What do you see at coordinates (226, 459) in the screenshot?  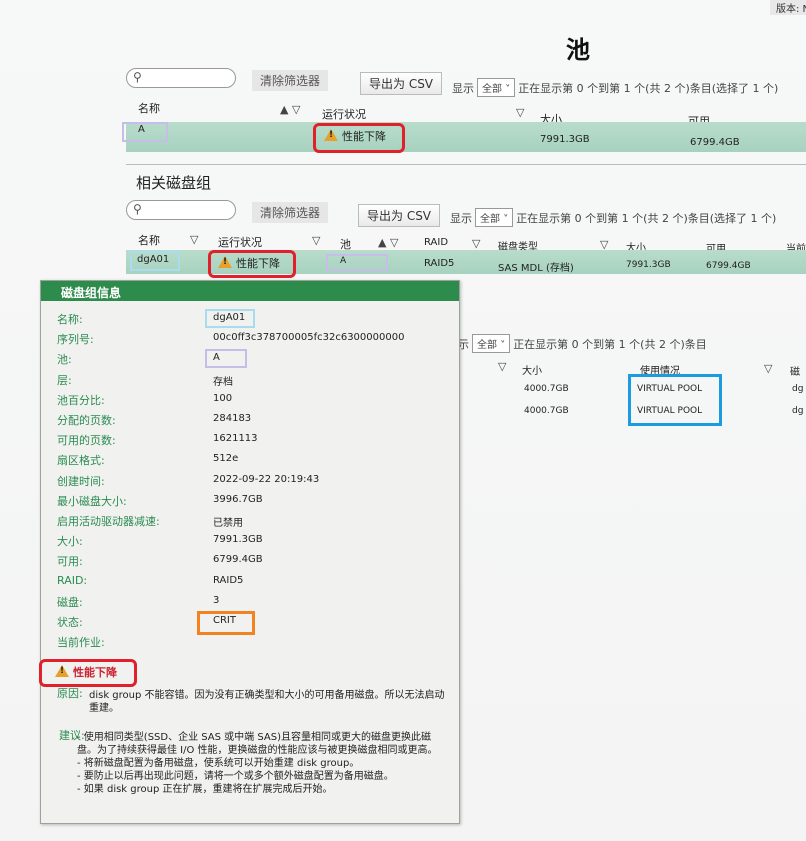 I see `info-field-value: 512e` at bounding box center [226, 459].